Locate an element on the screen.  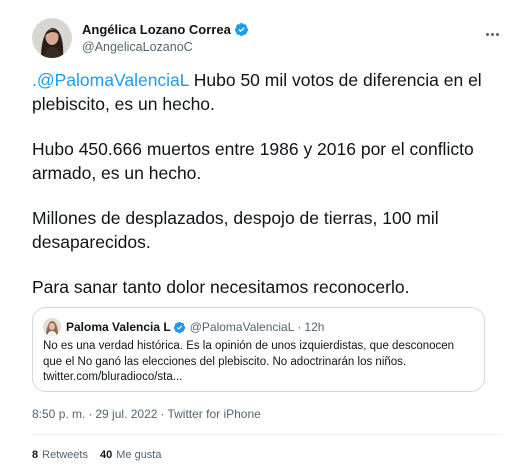
divider is located at coordinates (267, 434).